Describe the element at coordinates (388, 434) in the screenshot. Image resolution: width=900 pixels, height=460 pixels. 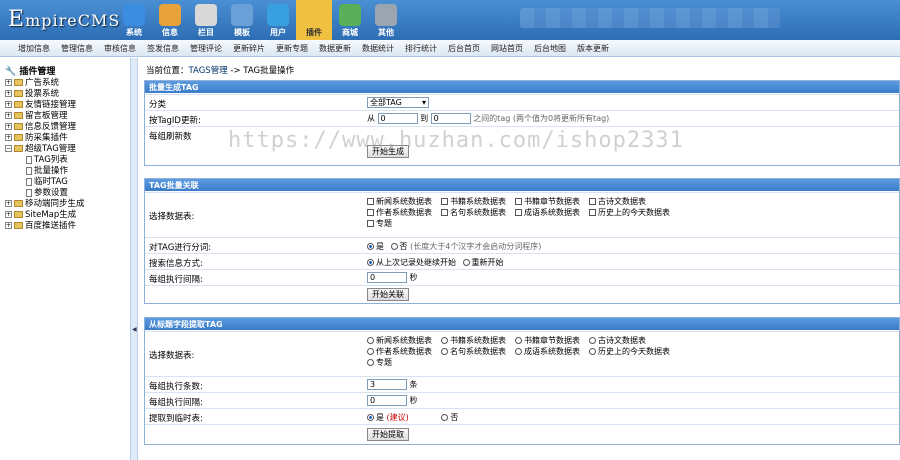
I see `start-extract-button: 开始提取` at that location.